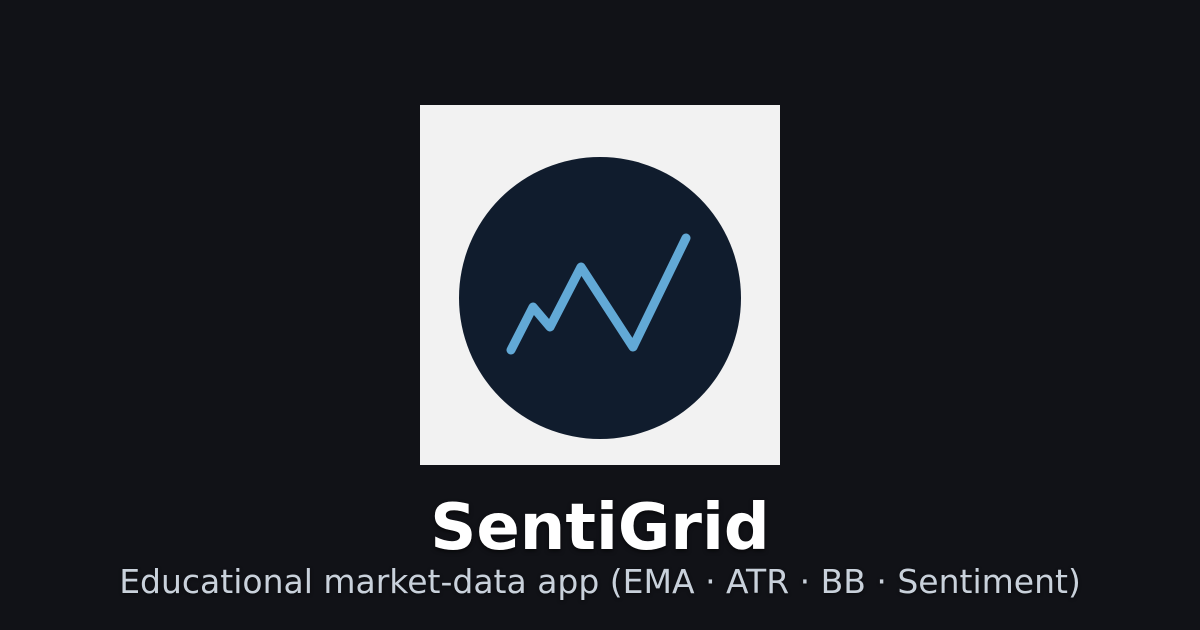 This screenshot has height=630, width=1200. I want to click on app-title: SentiGrid, so click(600, 528).